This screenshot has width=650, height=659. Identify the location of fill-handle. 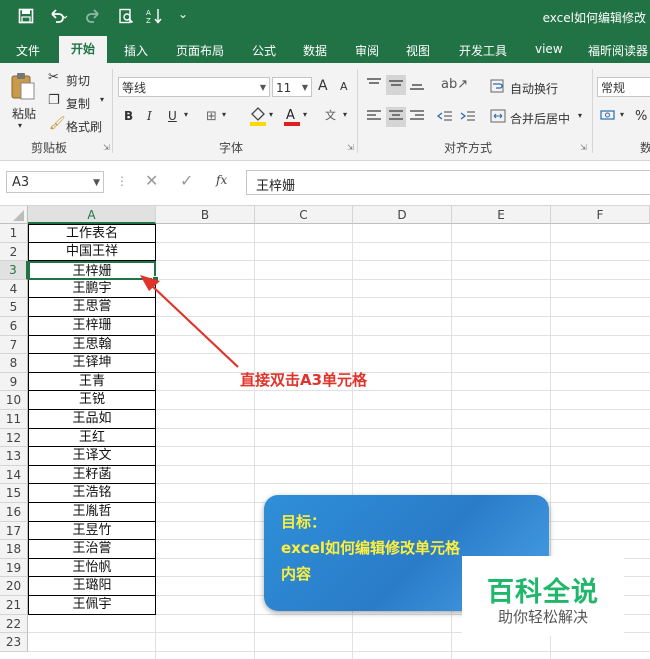
(155, 279).